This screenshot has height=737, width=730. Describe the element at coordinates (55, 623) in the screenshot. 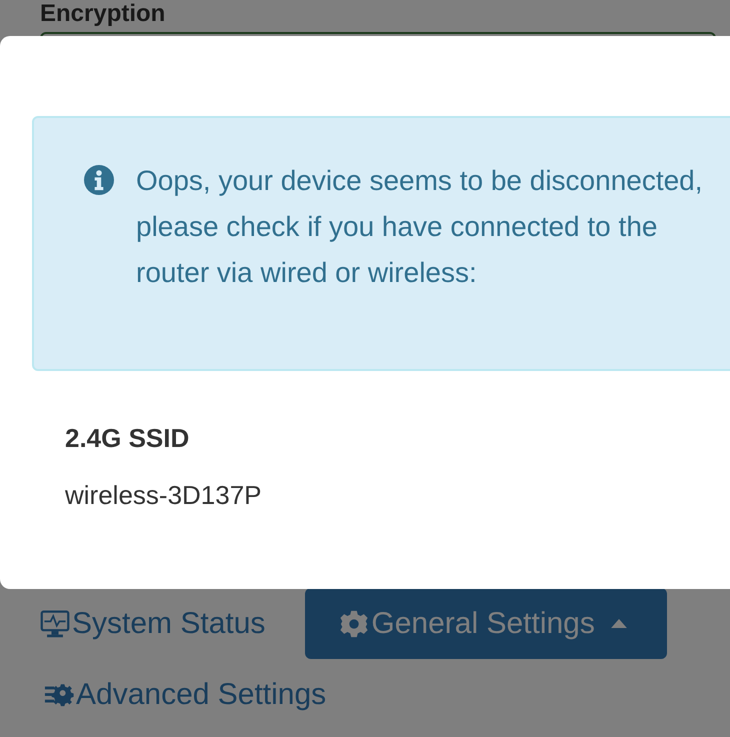

I see `monitor-icon` at that location.